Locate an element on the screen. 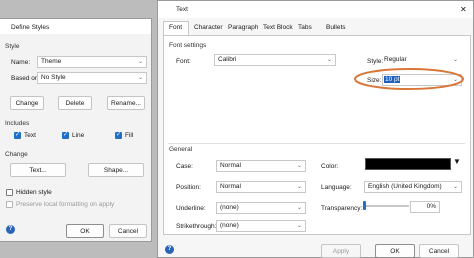 The image size is (474, 258). strikethrough-label: Strikethrough: is located at coordinates (196, 226).